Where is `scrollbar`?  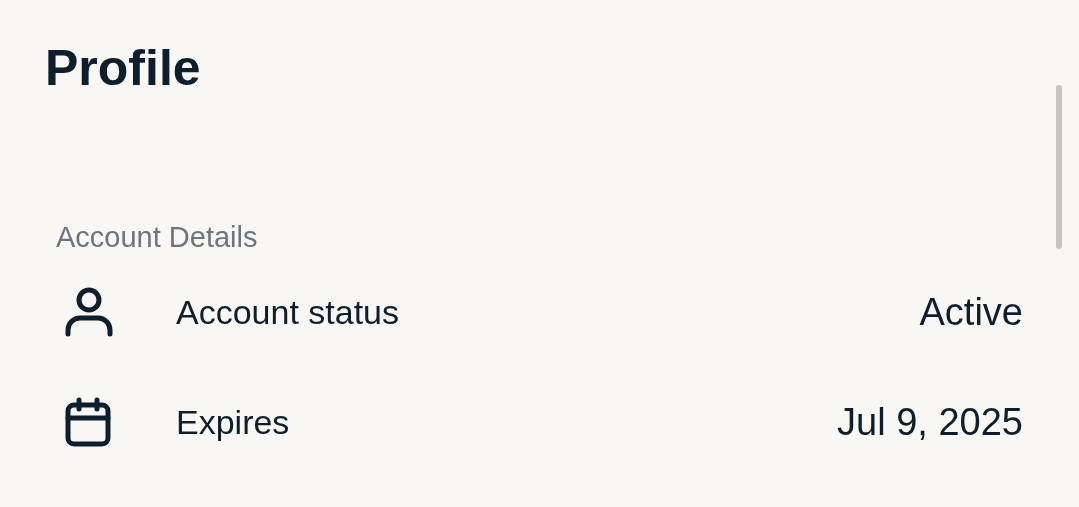 scrollbar is located at coordinates (1059, 167).